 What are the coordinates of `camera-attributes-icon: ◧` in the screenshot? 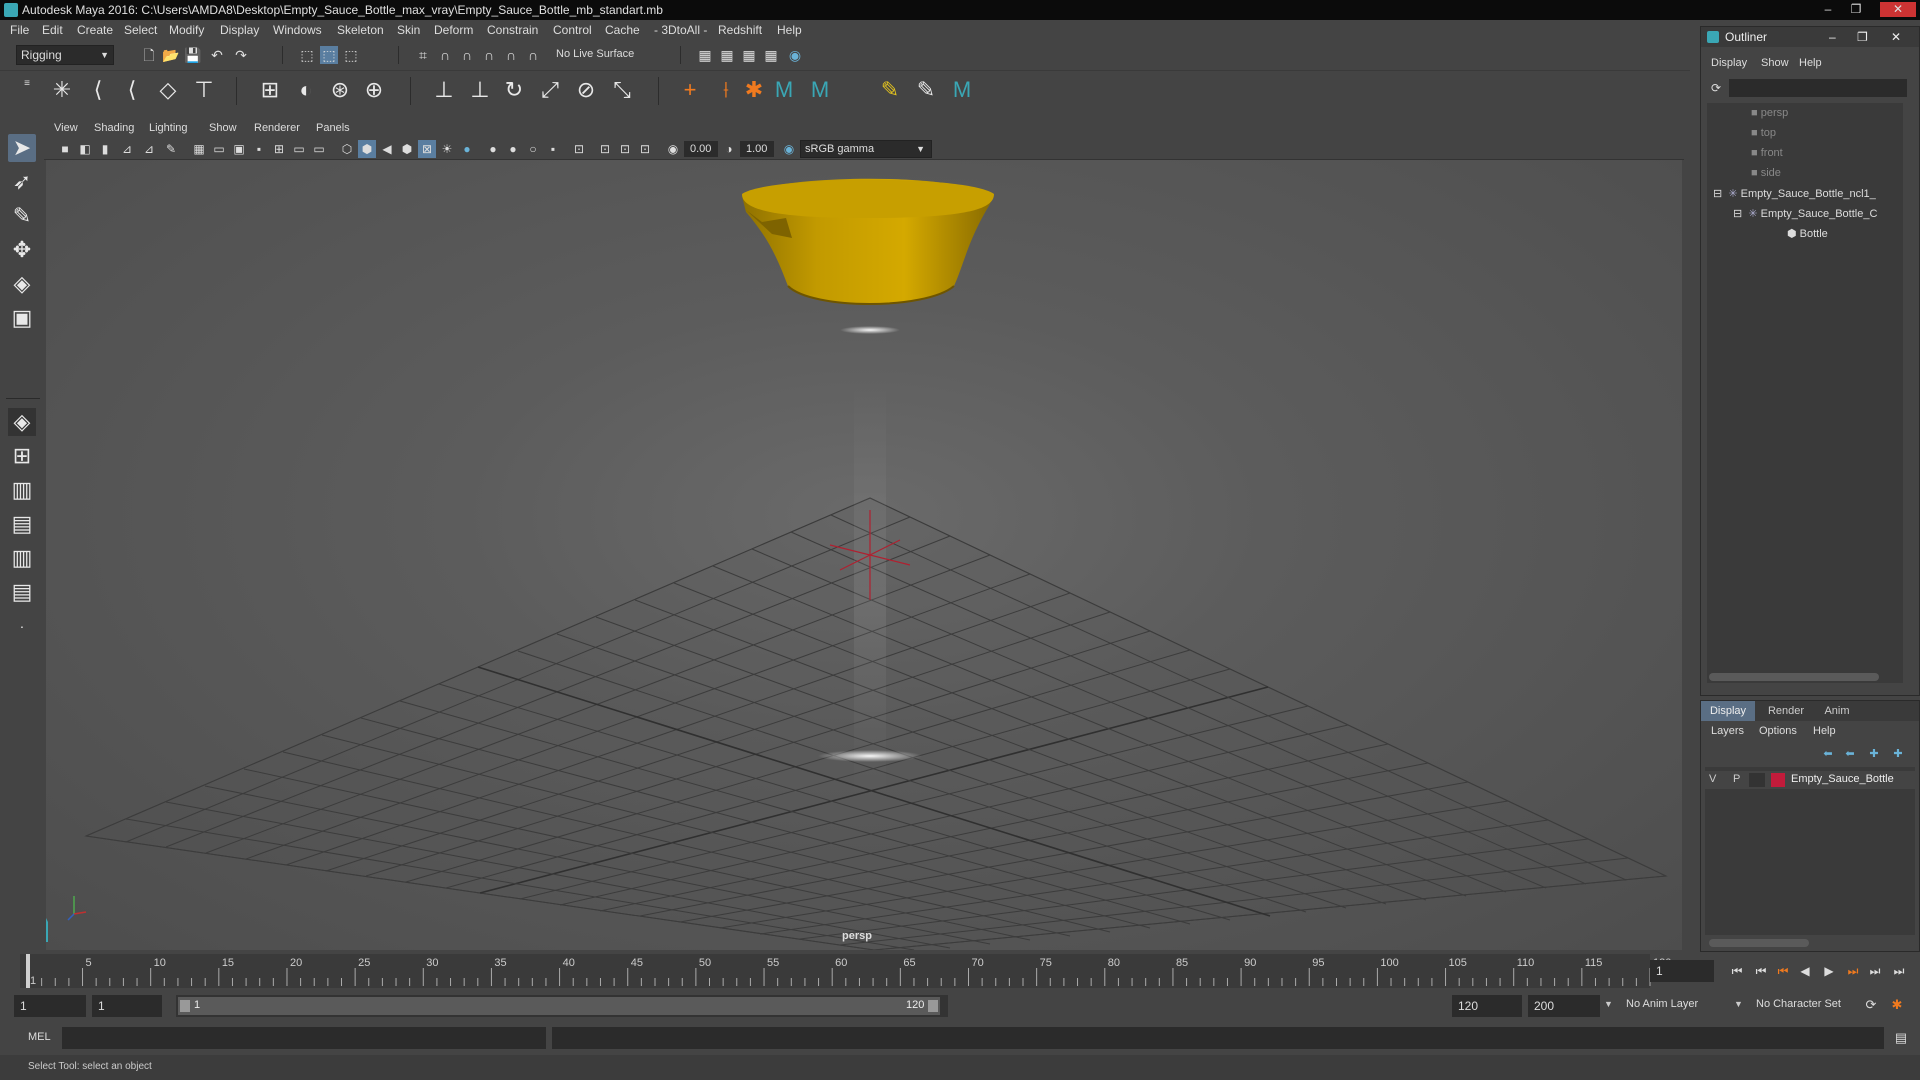 It's located at (85, 149).